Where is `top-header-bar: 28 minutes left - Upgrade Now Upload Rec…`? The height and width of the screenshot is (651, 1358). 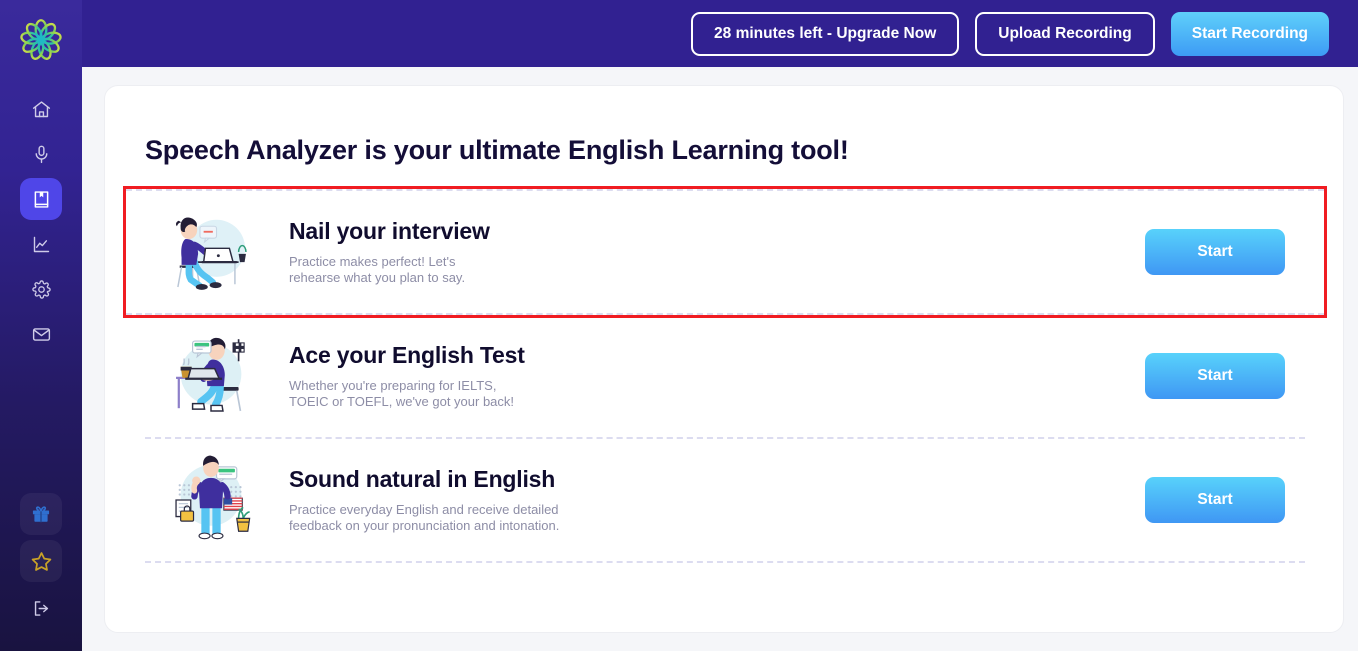 top-header-bar: 28 minutes left - Upgrade Now Upload Rec… is located at coordinates (679, 33).